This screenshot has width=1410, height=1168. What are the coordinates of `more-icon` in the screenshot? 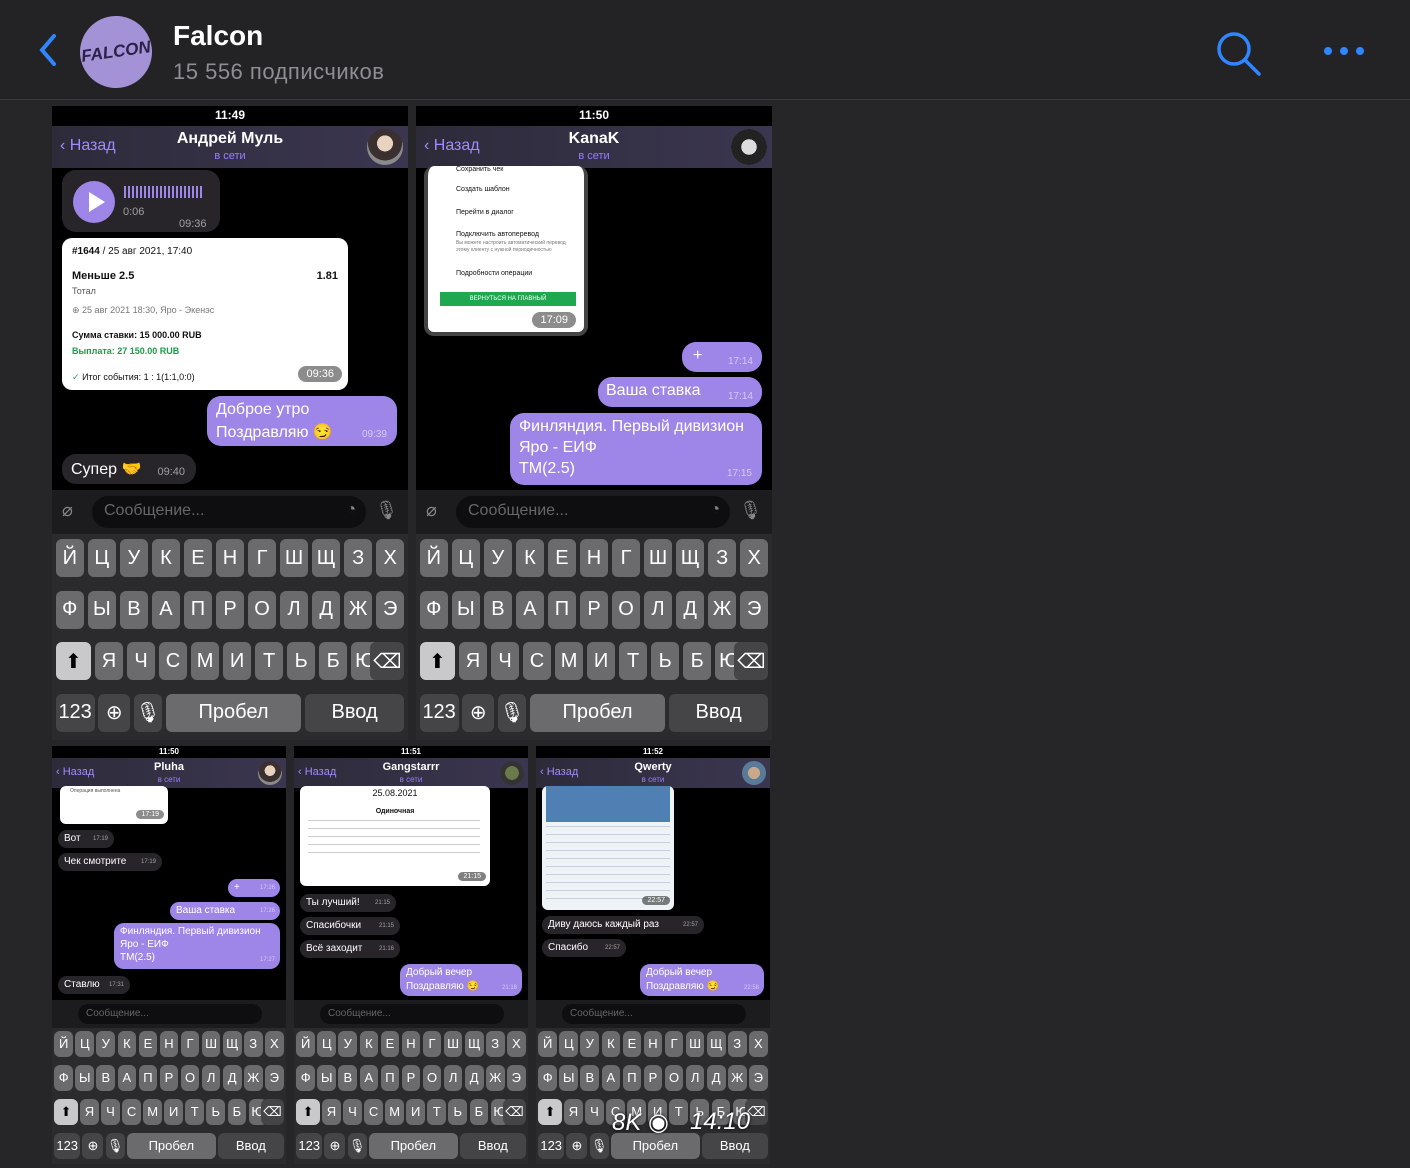 It's located at (1344, 51).